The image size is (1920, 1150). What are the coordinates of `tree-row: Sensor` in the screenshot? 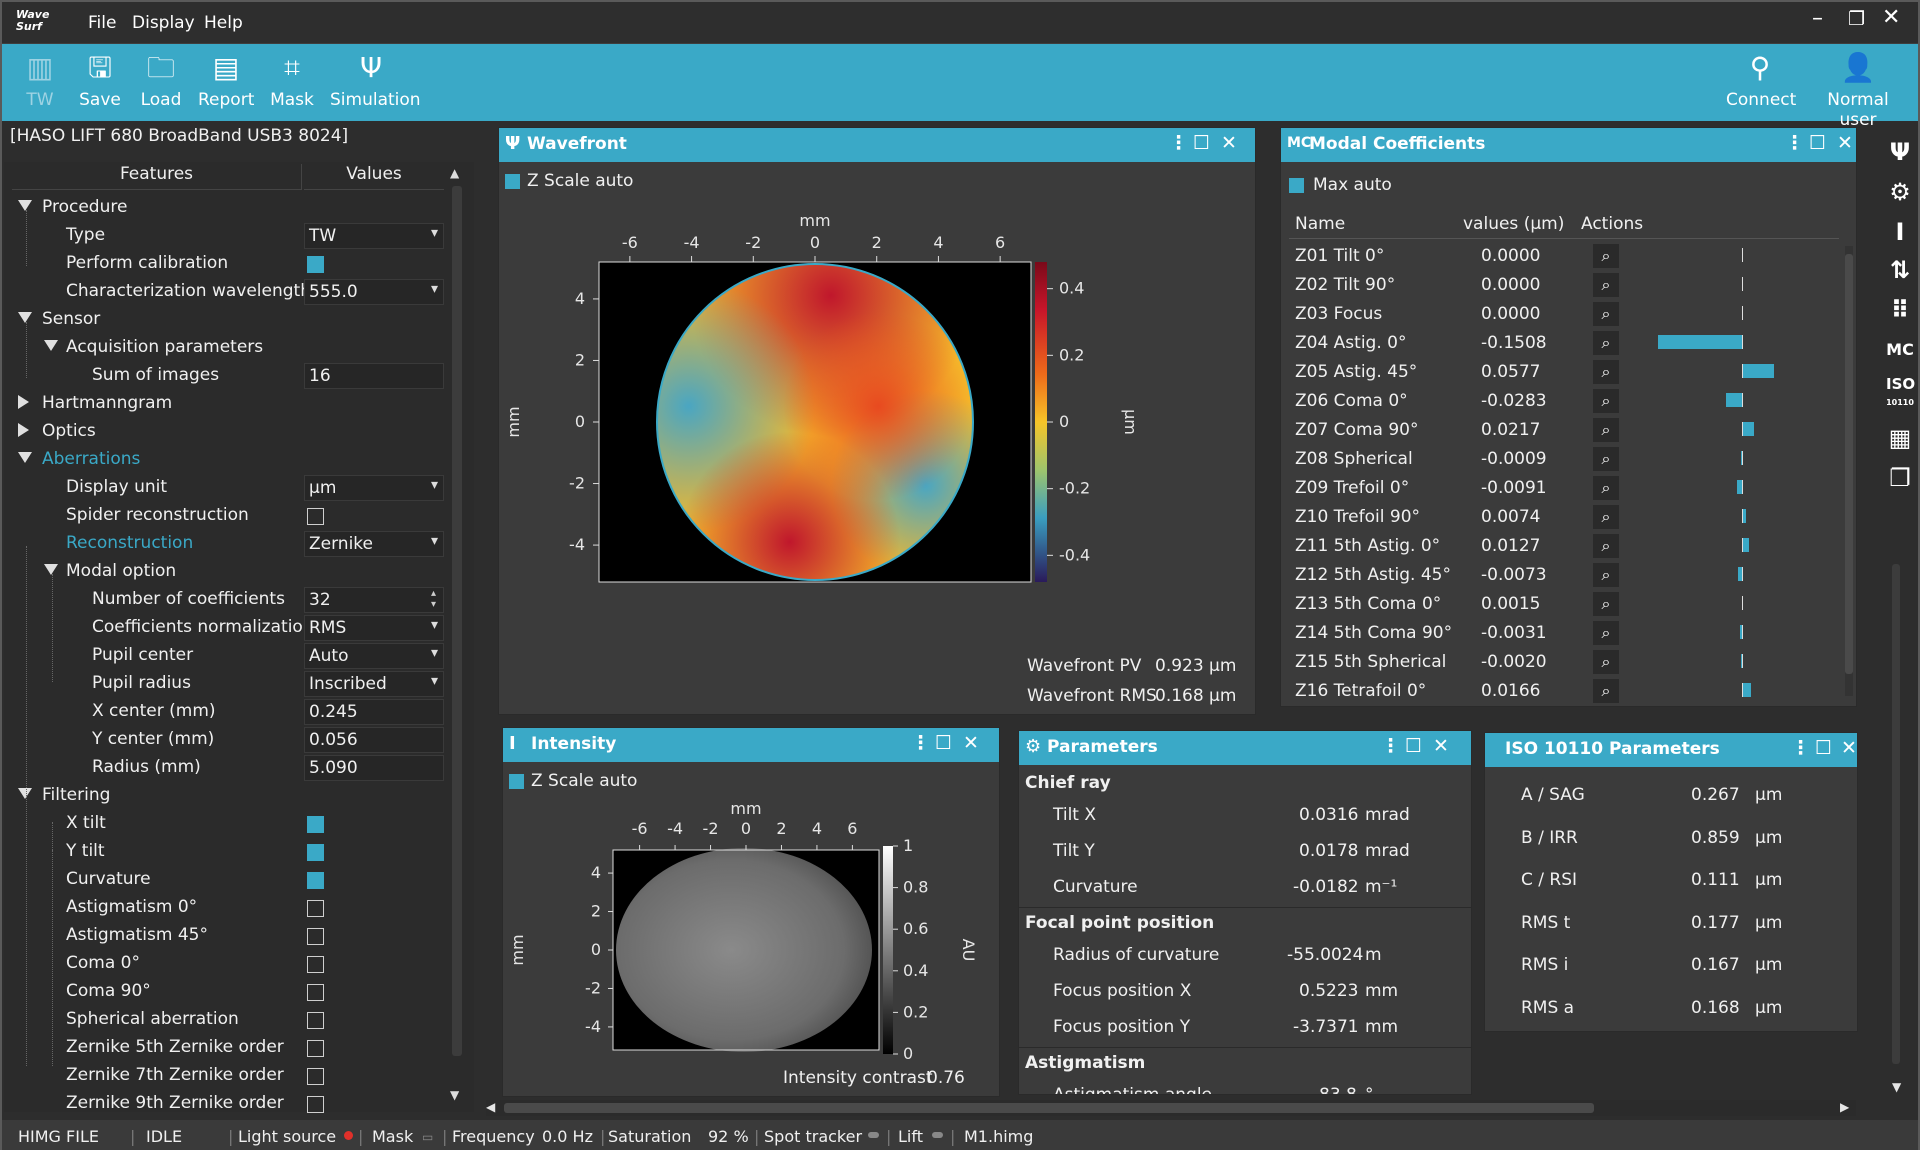 It's located at (226, 320).